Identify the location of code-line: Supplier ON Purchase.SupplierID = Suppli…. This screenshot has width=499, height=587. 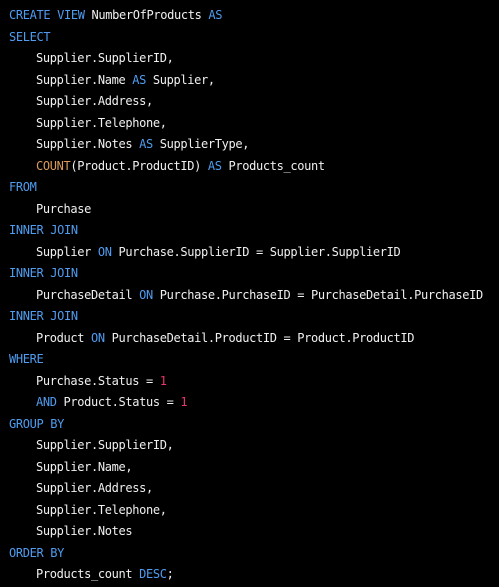
(249, 253).